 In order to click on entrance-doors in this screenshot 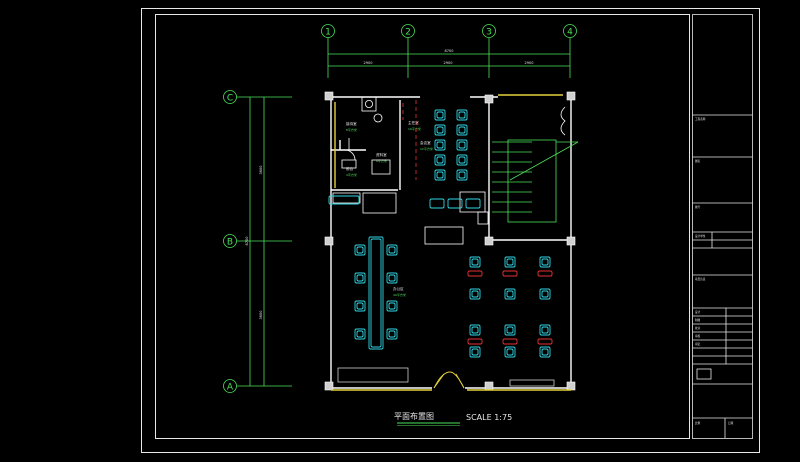, I will do `click(449, 380)`.